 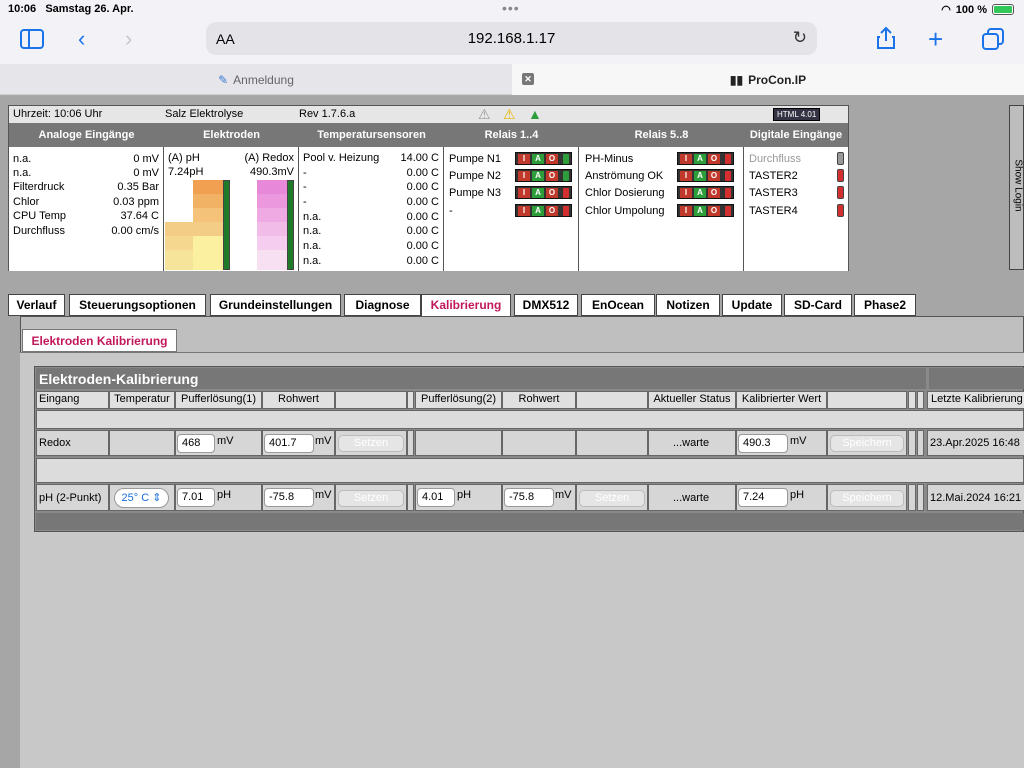 What do you see at coordinates (137, 305) in the screenshot?
I see `tab-steuerungsoptionen: Steuerungsoptionen` at bounding box center [137, 305].